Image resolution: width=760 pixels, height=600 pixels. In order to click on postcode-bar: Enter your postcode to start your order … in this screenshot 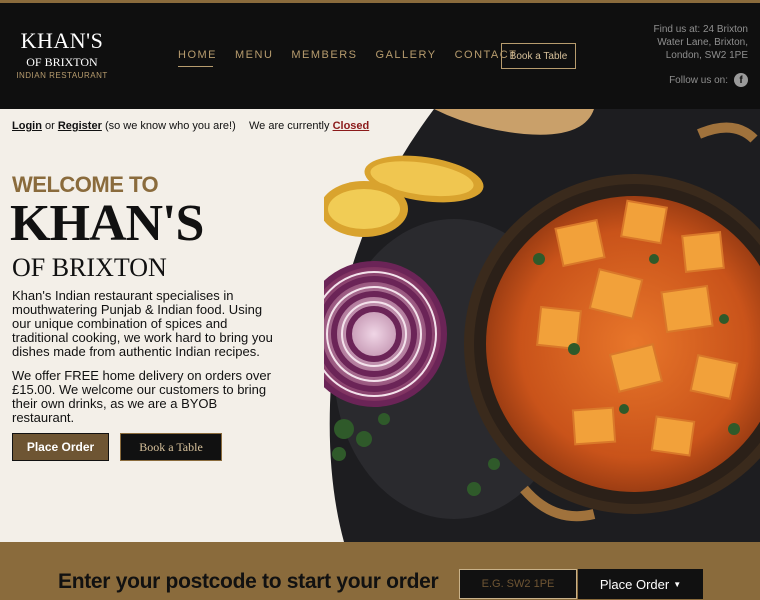, I will do `click(380, 571)`.